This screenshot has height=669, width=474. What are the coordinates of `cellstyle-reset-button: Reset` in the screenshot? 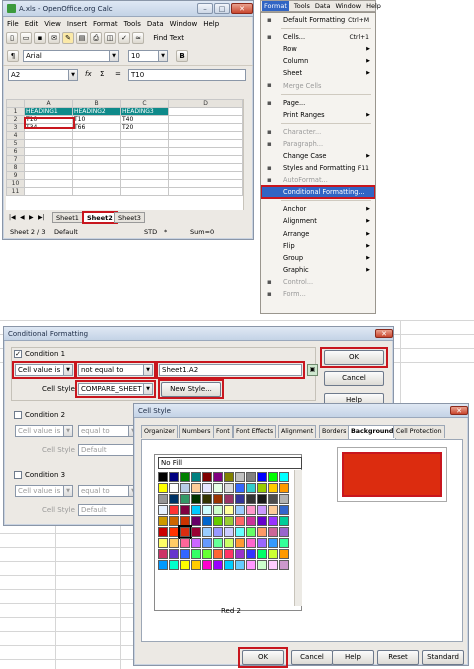 It's located at (398, 657).